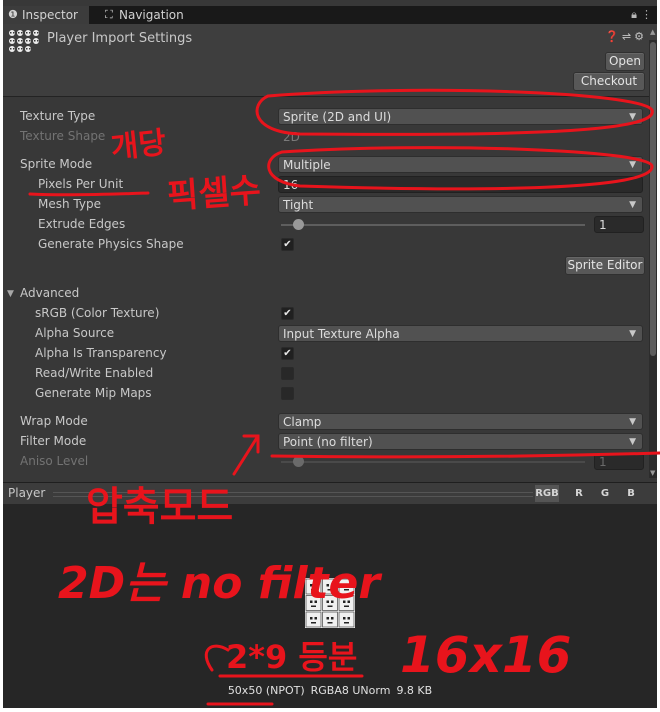  What do you see at coordinates (111, 244) in the screenshot?
I see `generate-physics-label: Generate Physics Shape` at bounding box center [111, 244].